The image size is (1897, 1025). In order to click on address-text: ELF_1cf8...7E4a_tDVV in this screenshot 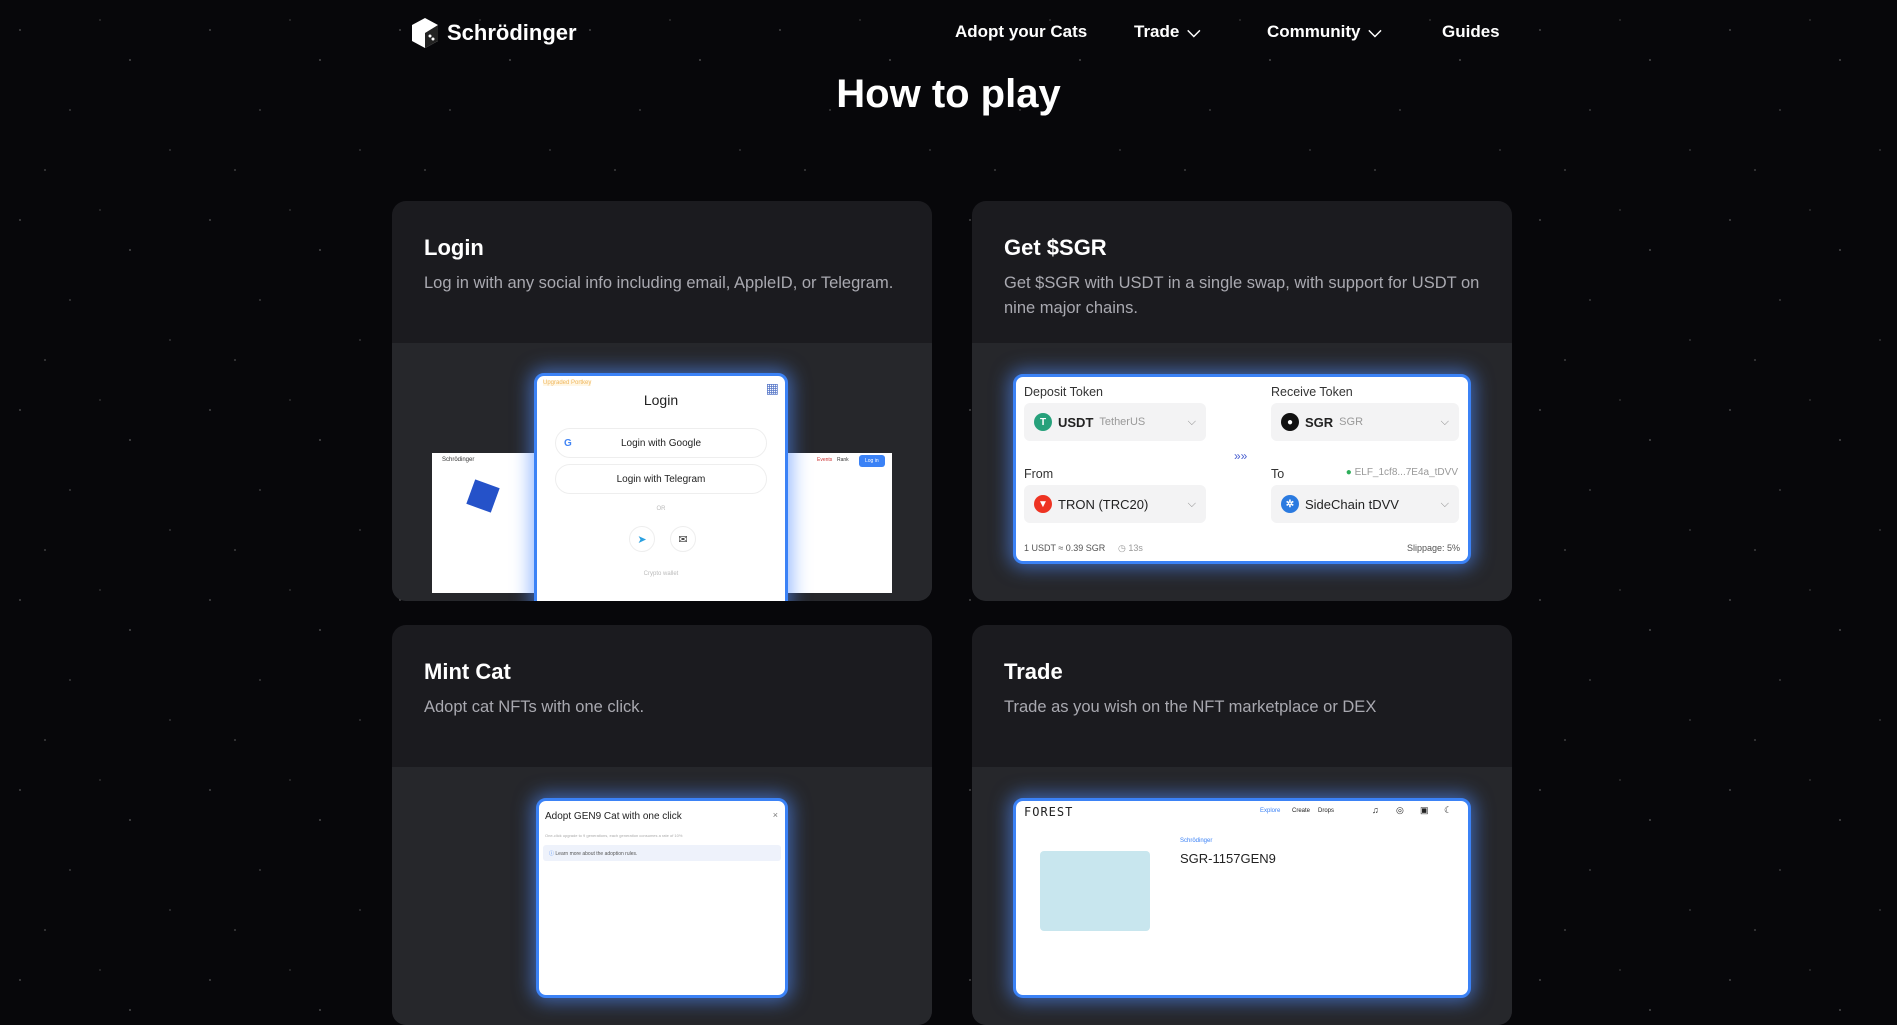, I will do `click(1406, 472)`.